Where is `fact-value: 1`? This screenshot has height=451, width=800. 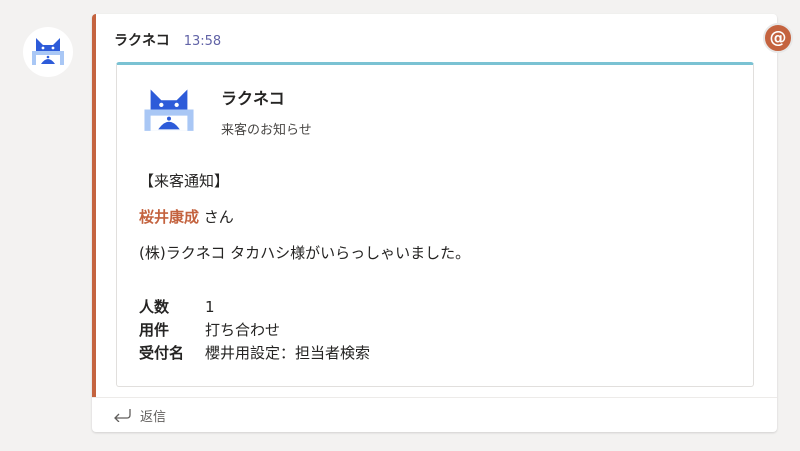
fact-value: 1 is located at coordinates (210, 306).